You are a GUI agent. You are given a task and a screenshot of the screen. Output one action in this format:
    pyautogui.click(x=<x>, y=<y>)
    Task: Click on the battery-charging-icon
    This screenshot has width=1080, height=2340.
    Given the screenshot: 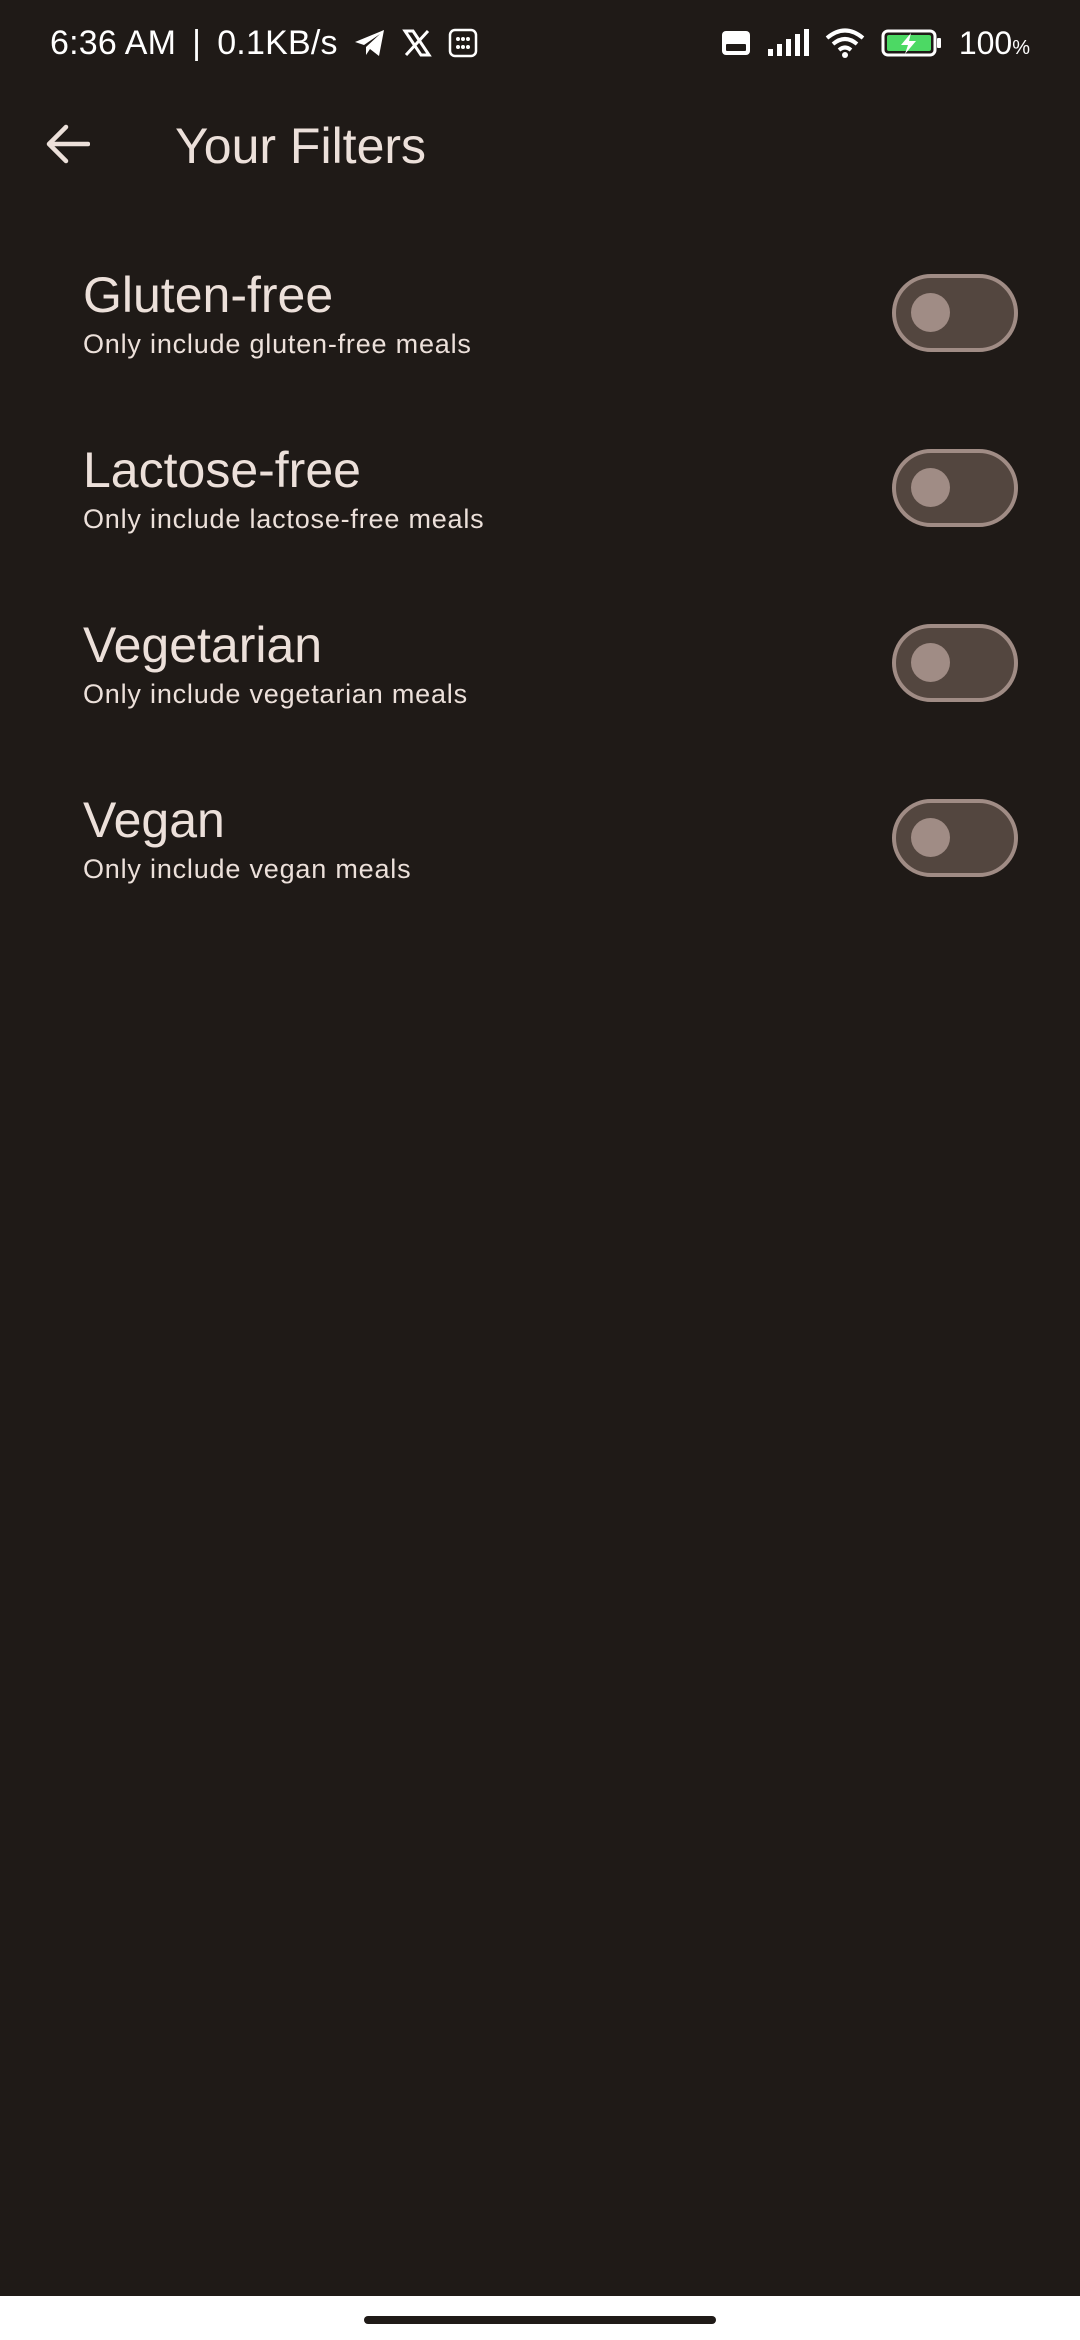 What is the action you would take?
    pyautogui.click(x=912, y=43)
    